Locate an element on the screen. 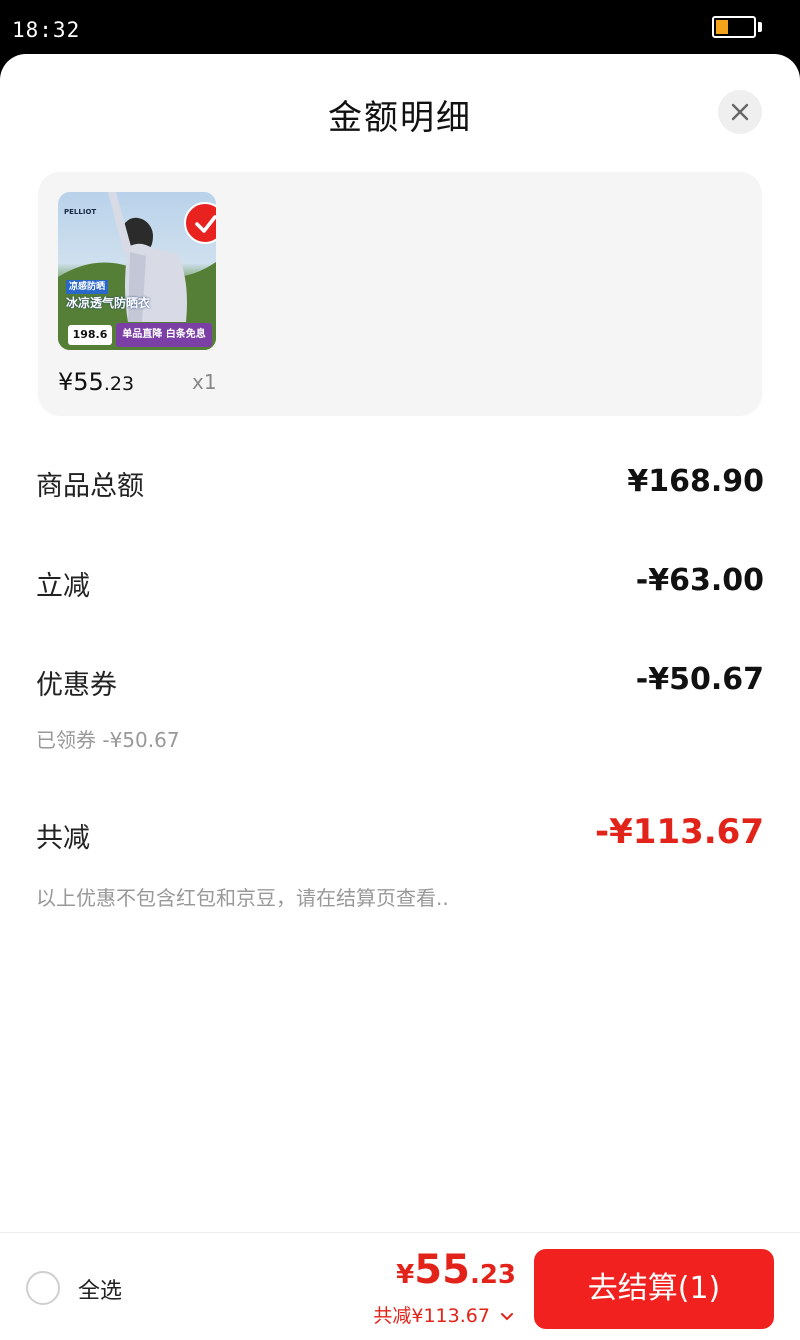 This screenshot has height=1340, width=800. product-price-symbol: ¥ is located at coordinates (66, 382).